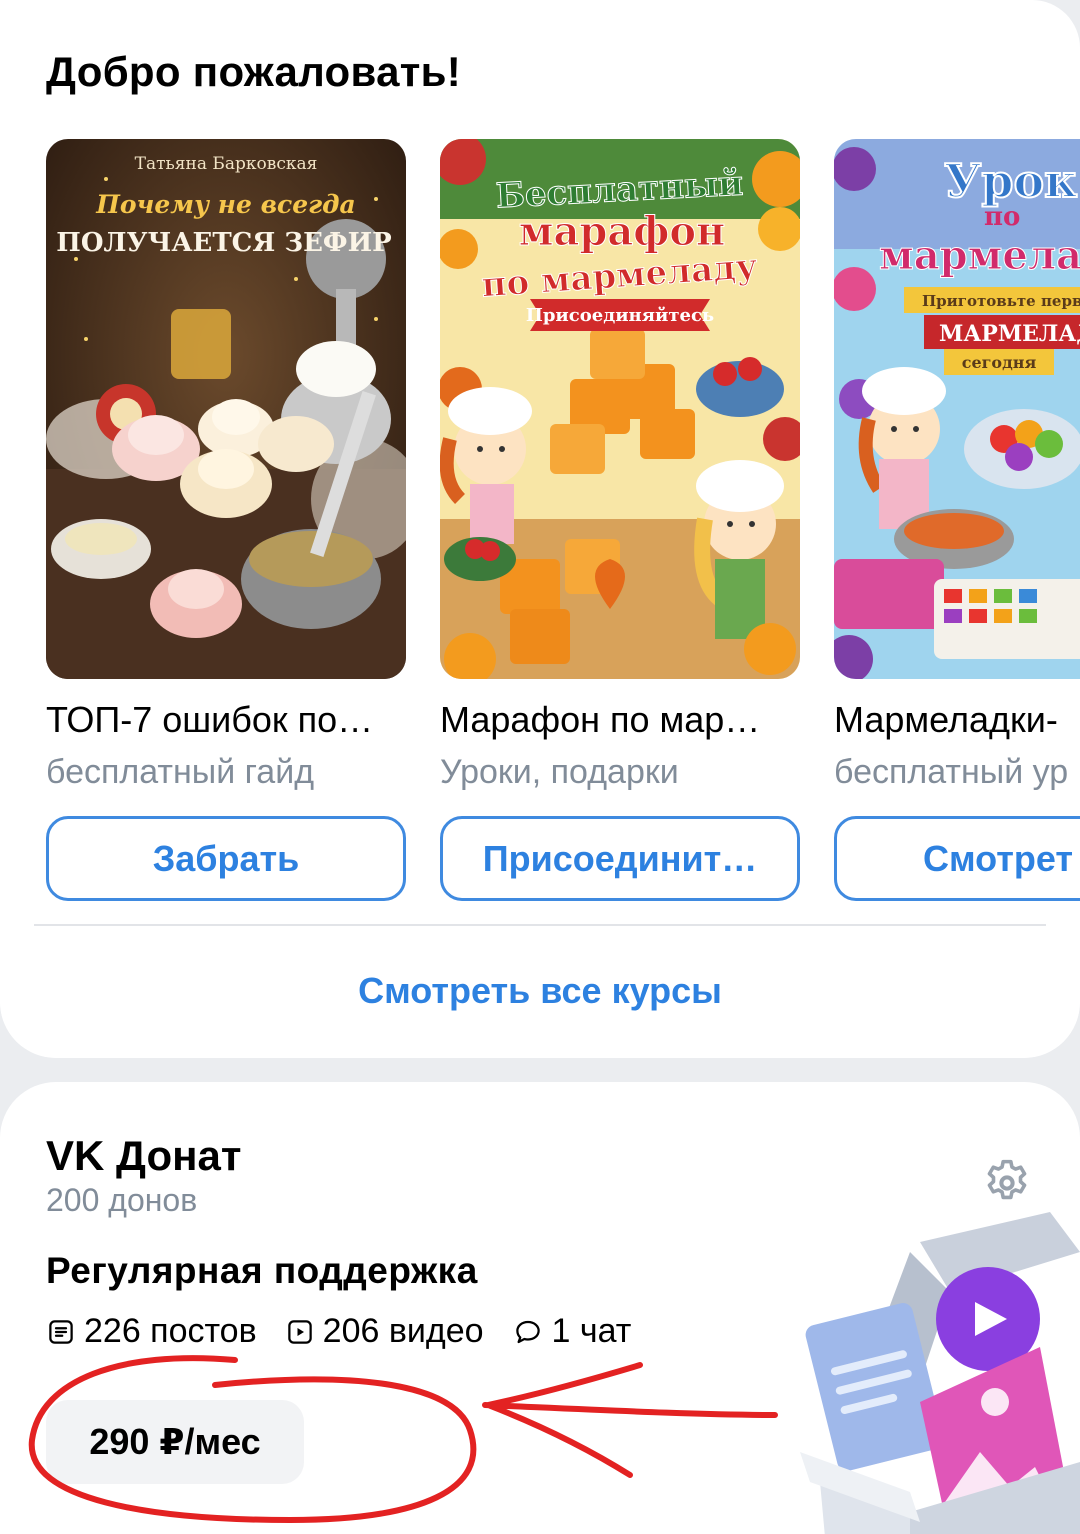  What do you see at coordinates (1009, 334) in the screenshot?
I see `cover-ribbon2: МАРМЕЛАД` at bounding box center [1009, 334].